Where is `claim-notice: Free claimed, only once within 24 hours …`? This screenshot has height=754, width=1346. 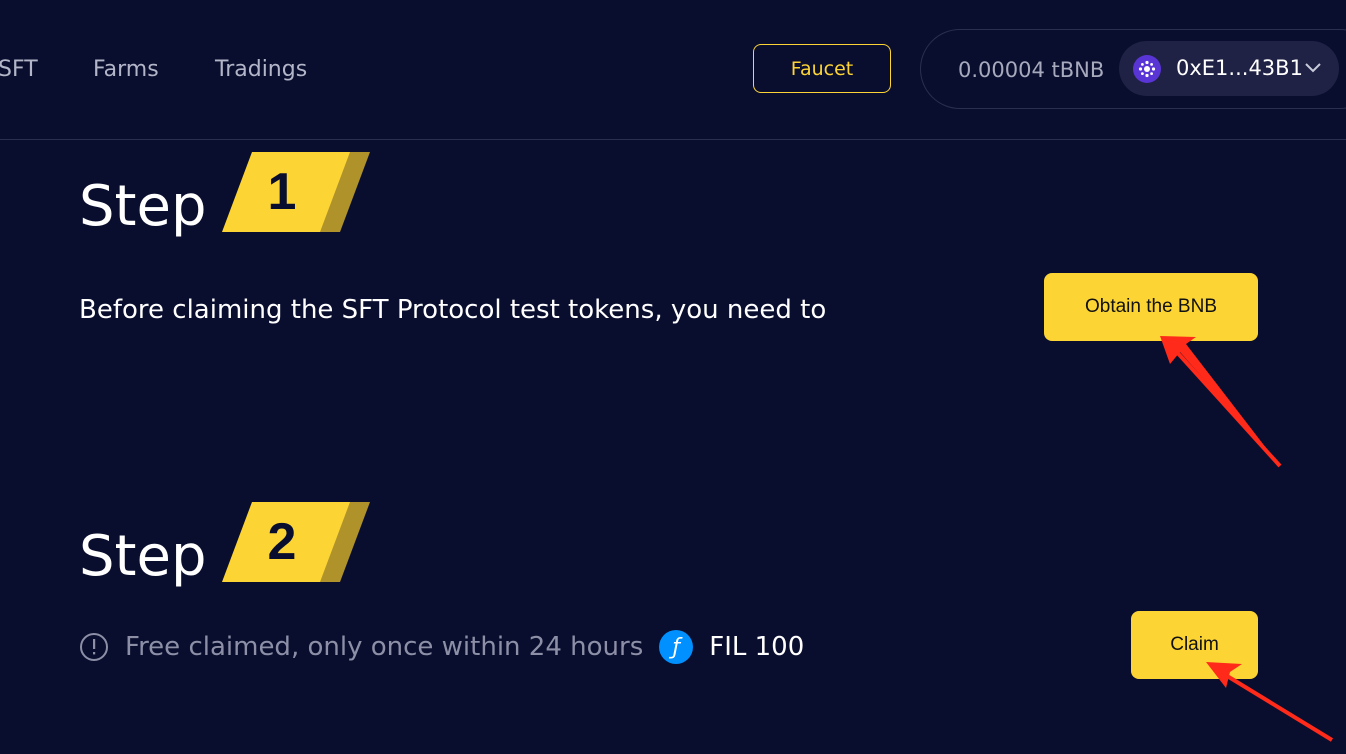
claim-notice: Free claimed, only once within 24 hours … is located at coordinates (441, 647).